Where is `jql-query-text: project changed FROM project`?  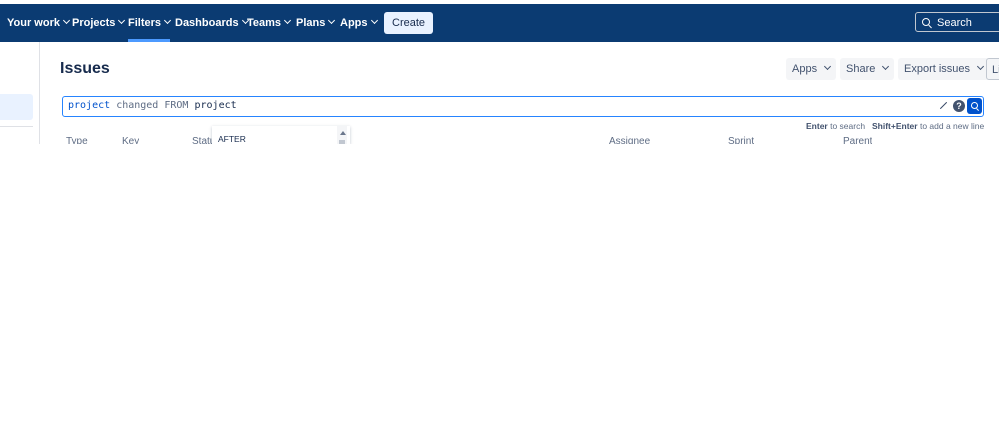 jql-query-text: project changed FROM project is located at coordinates (152, 105).